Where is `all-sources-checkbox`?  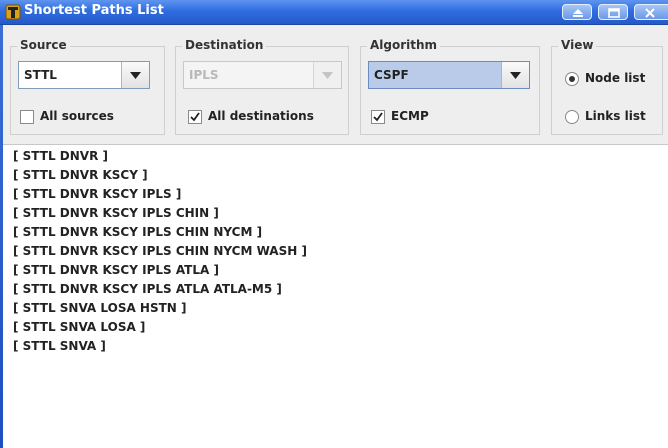
all-sources-checkbox is located at coordinates (27, 117).